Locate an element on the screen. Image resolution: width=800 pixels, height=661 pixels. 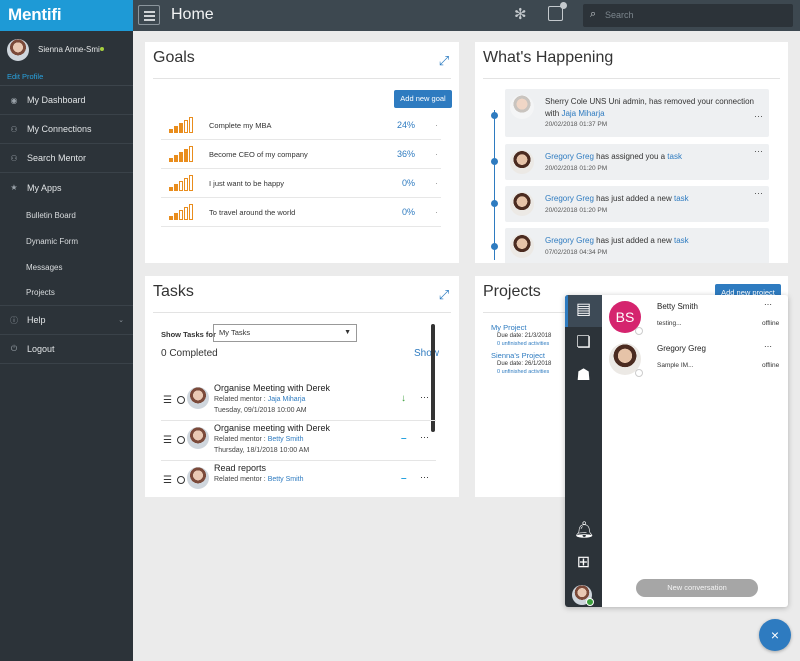
online-check-icon is located at coordinates (590, 602).